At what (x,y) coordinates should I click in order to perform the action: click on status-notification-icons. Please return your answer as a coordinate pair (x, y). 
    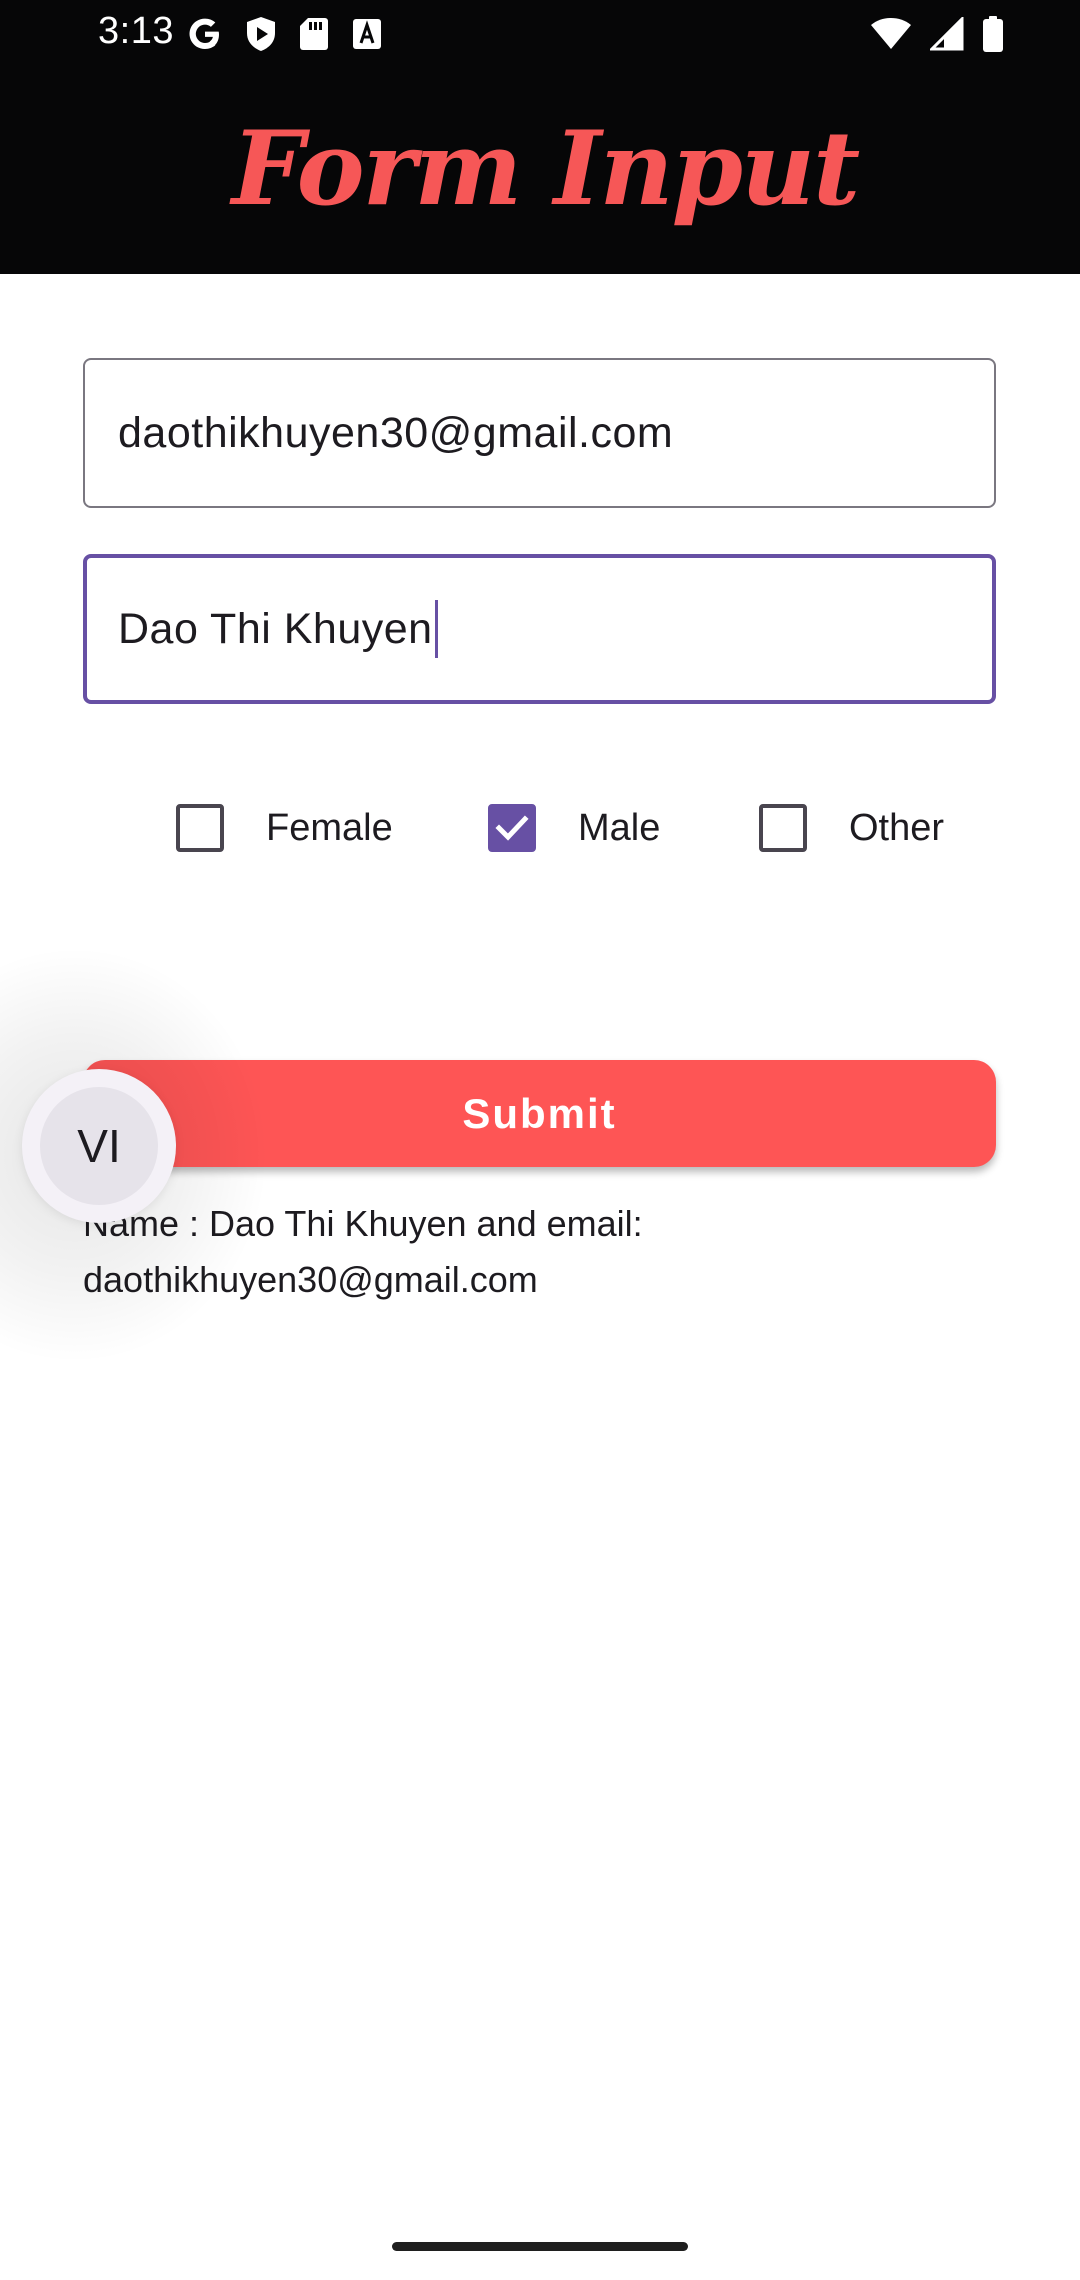
    Looking at the image, I should click on (285, 34).